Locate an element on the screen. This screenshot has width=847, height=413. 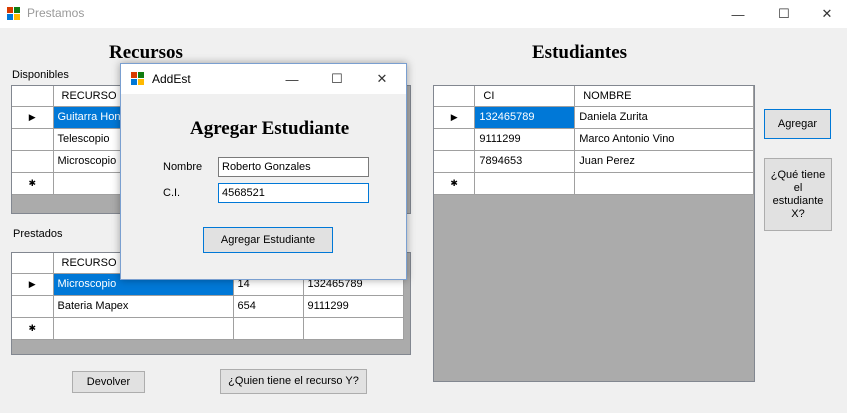
table-row: 7894653 Juan Perez is located at coordinates (594, 161).